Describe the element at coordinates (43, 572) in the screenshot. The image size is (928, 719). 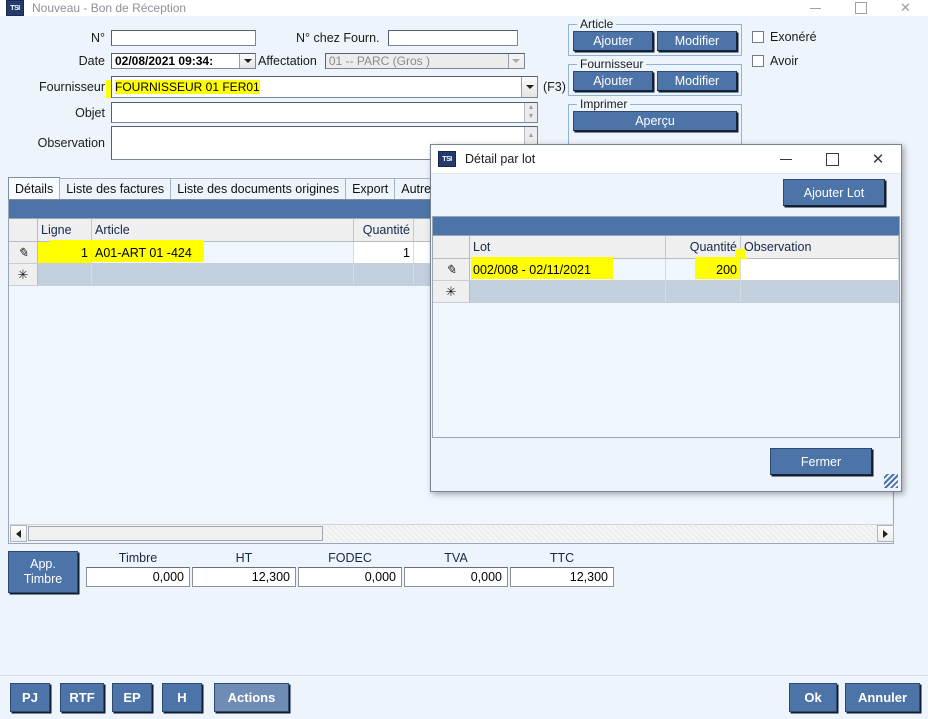
I see `app-timbre-button: App. Timbre` at that location.